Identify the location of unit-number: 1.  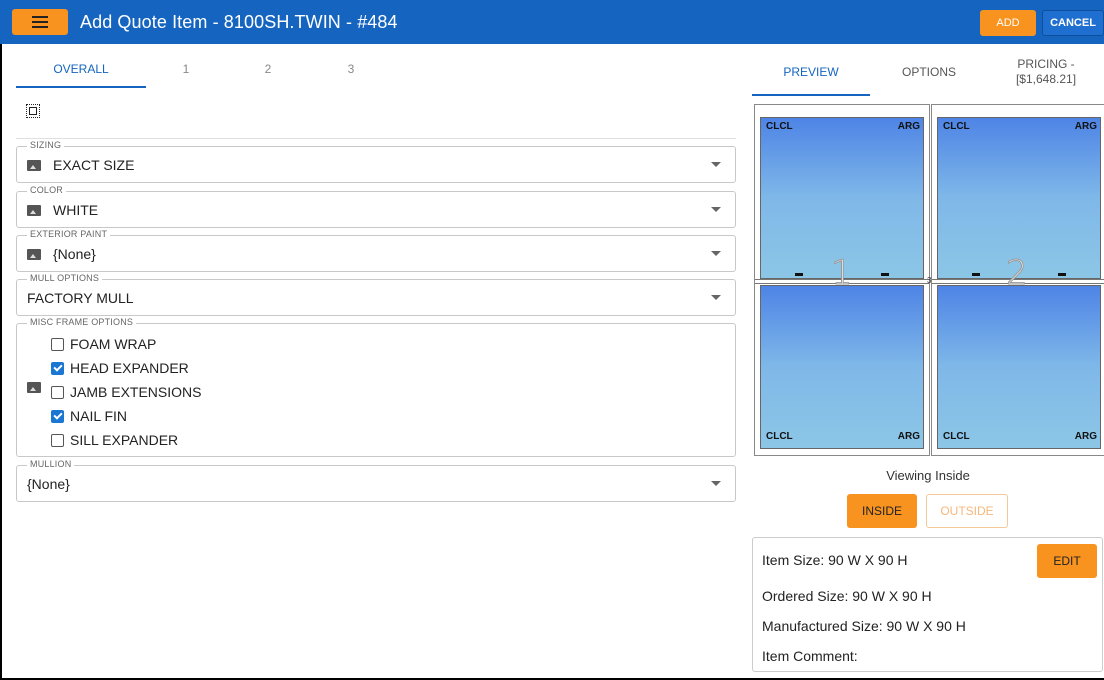
(842, 273).